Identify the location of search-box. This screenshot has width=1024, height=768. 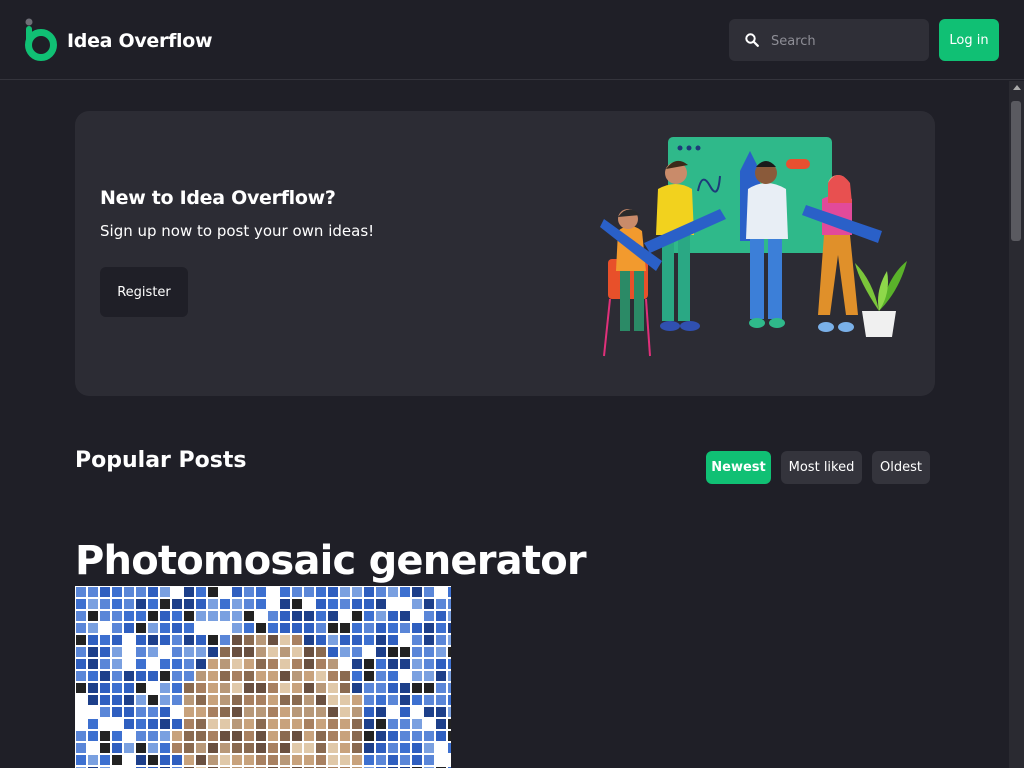
(829, 41).